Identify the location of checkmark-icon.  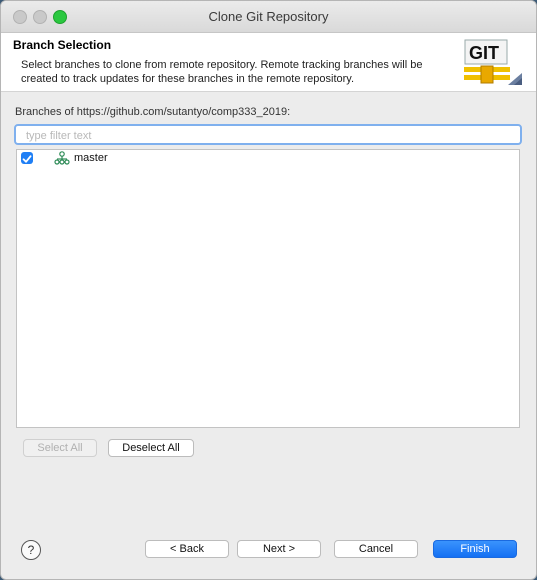
(27, 159).